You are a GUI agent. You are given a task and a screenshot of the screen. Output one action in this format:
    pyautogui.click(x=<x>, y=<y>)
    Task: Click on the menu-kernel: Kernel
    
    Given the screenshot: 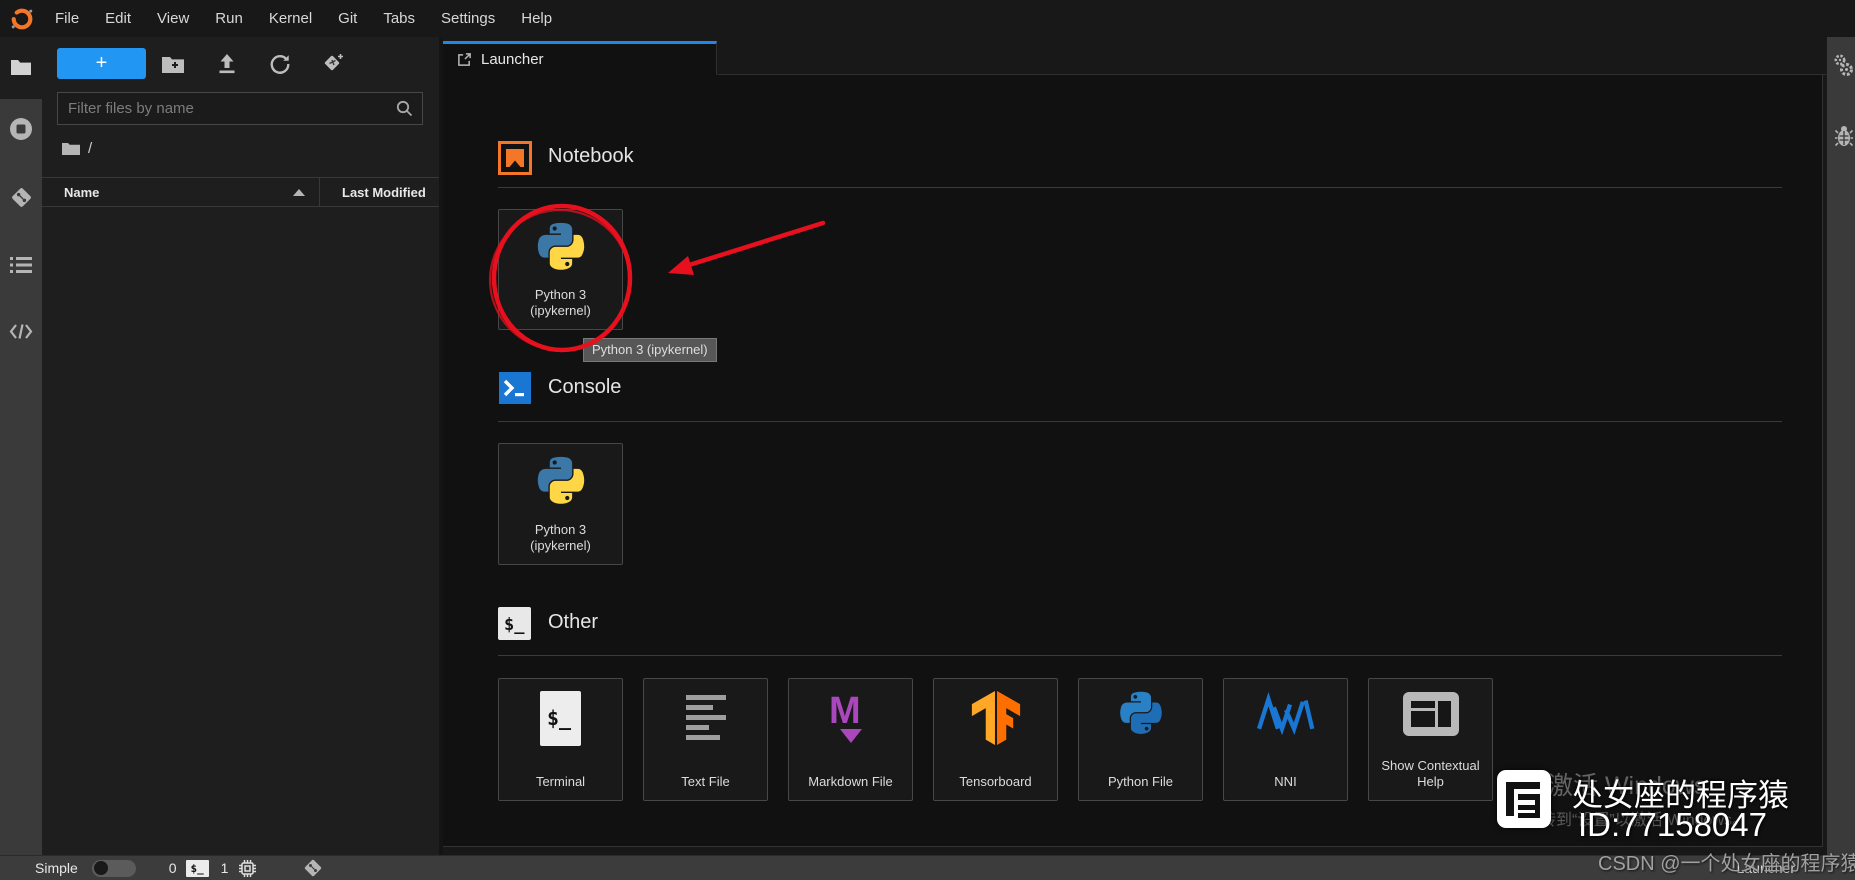 What is the action you would take?
    pyautogui.click(x=290, y=18)
    